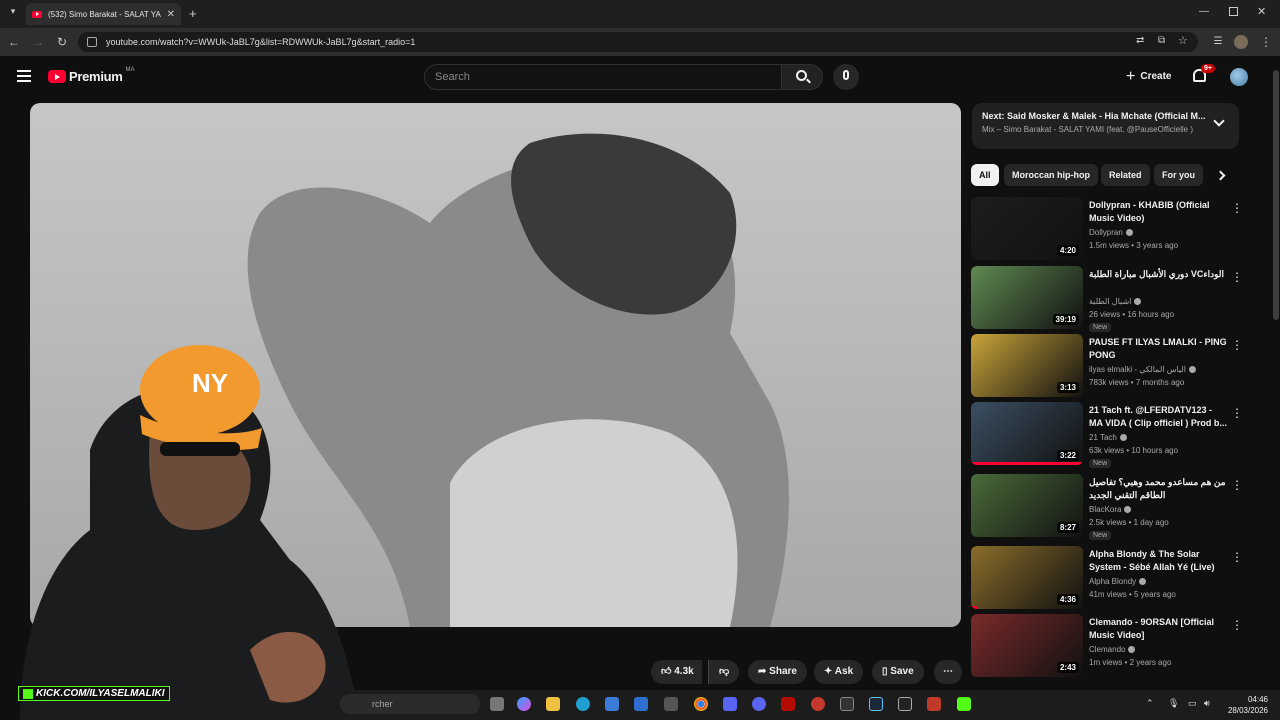  What do you see at coordinates (948, 672) in the screenshot?
I see `more-actions-button: ⋯` at bounding box center [948, 672].